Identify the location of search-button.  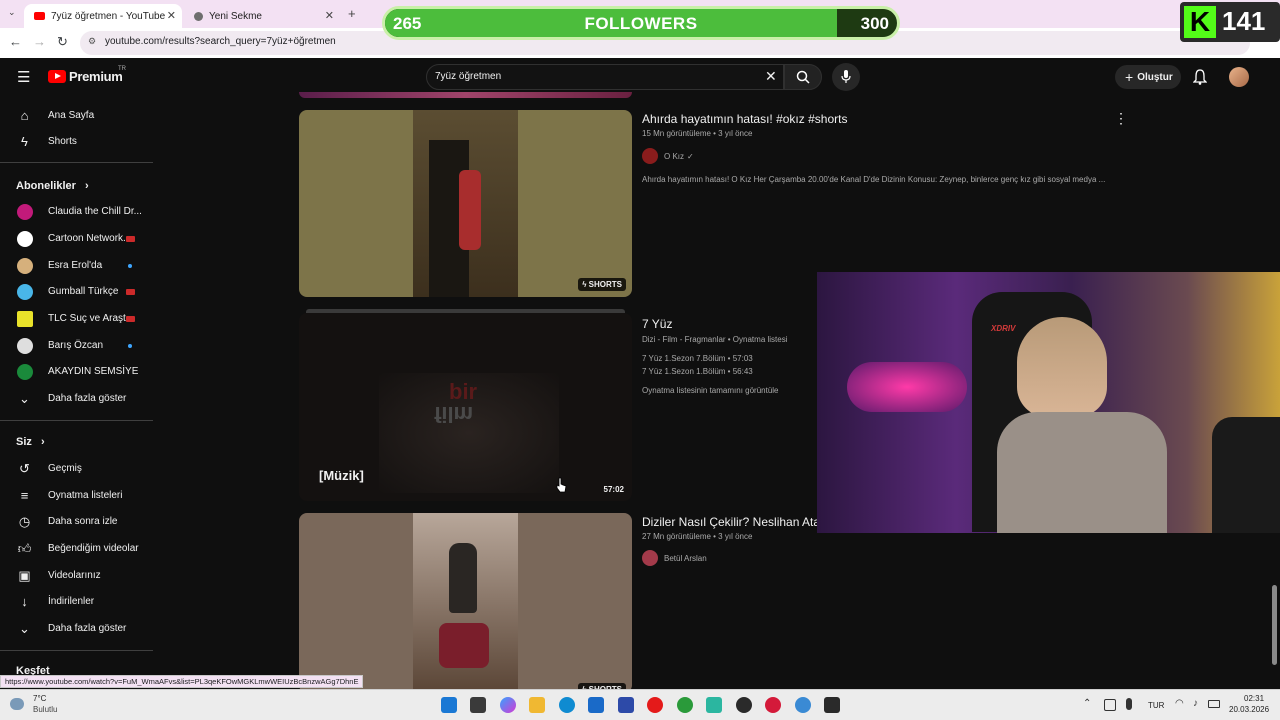
(803, 77).